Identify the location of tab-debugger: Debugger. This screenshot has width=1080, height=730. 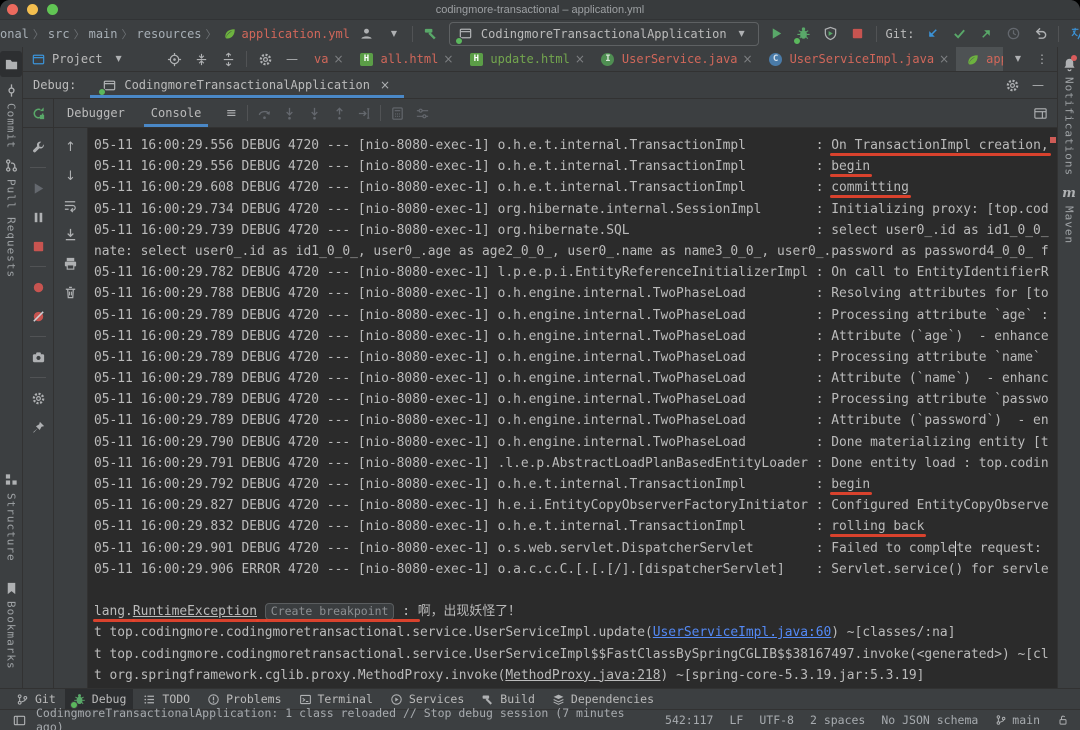
(96, 113).